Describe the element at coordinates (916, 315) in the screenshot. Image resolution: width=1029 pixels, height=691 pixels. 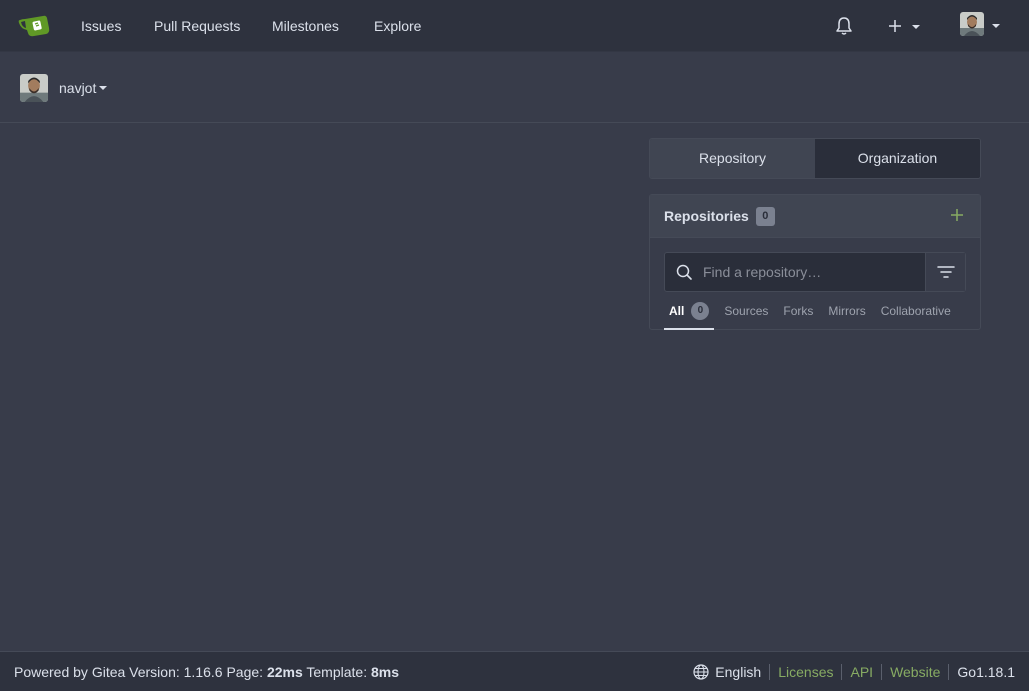
I see `repo-tab-collaborative: Collaborative` at that location.